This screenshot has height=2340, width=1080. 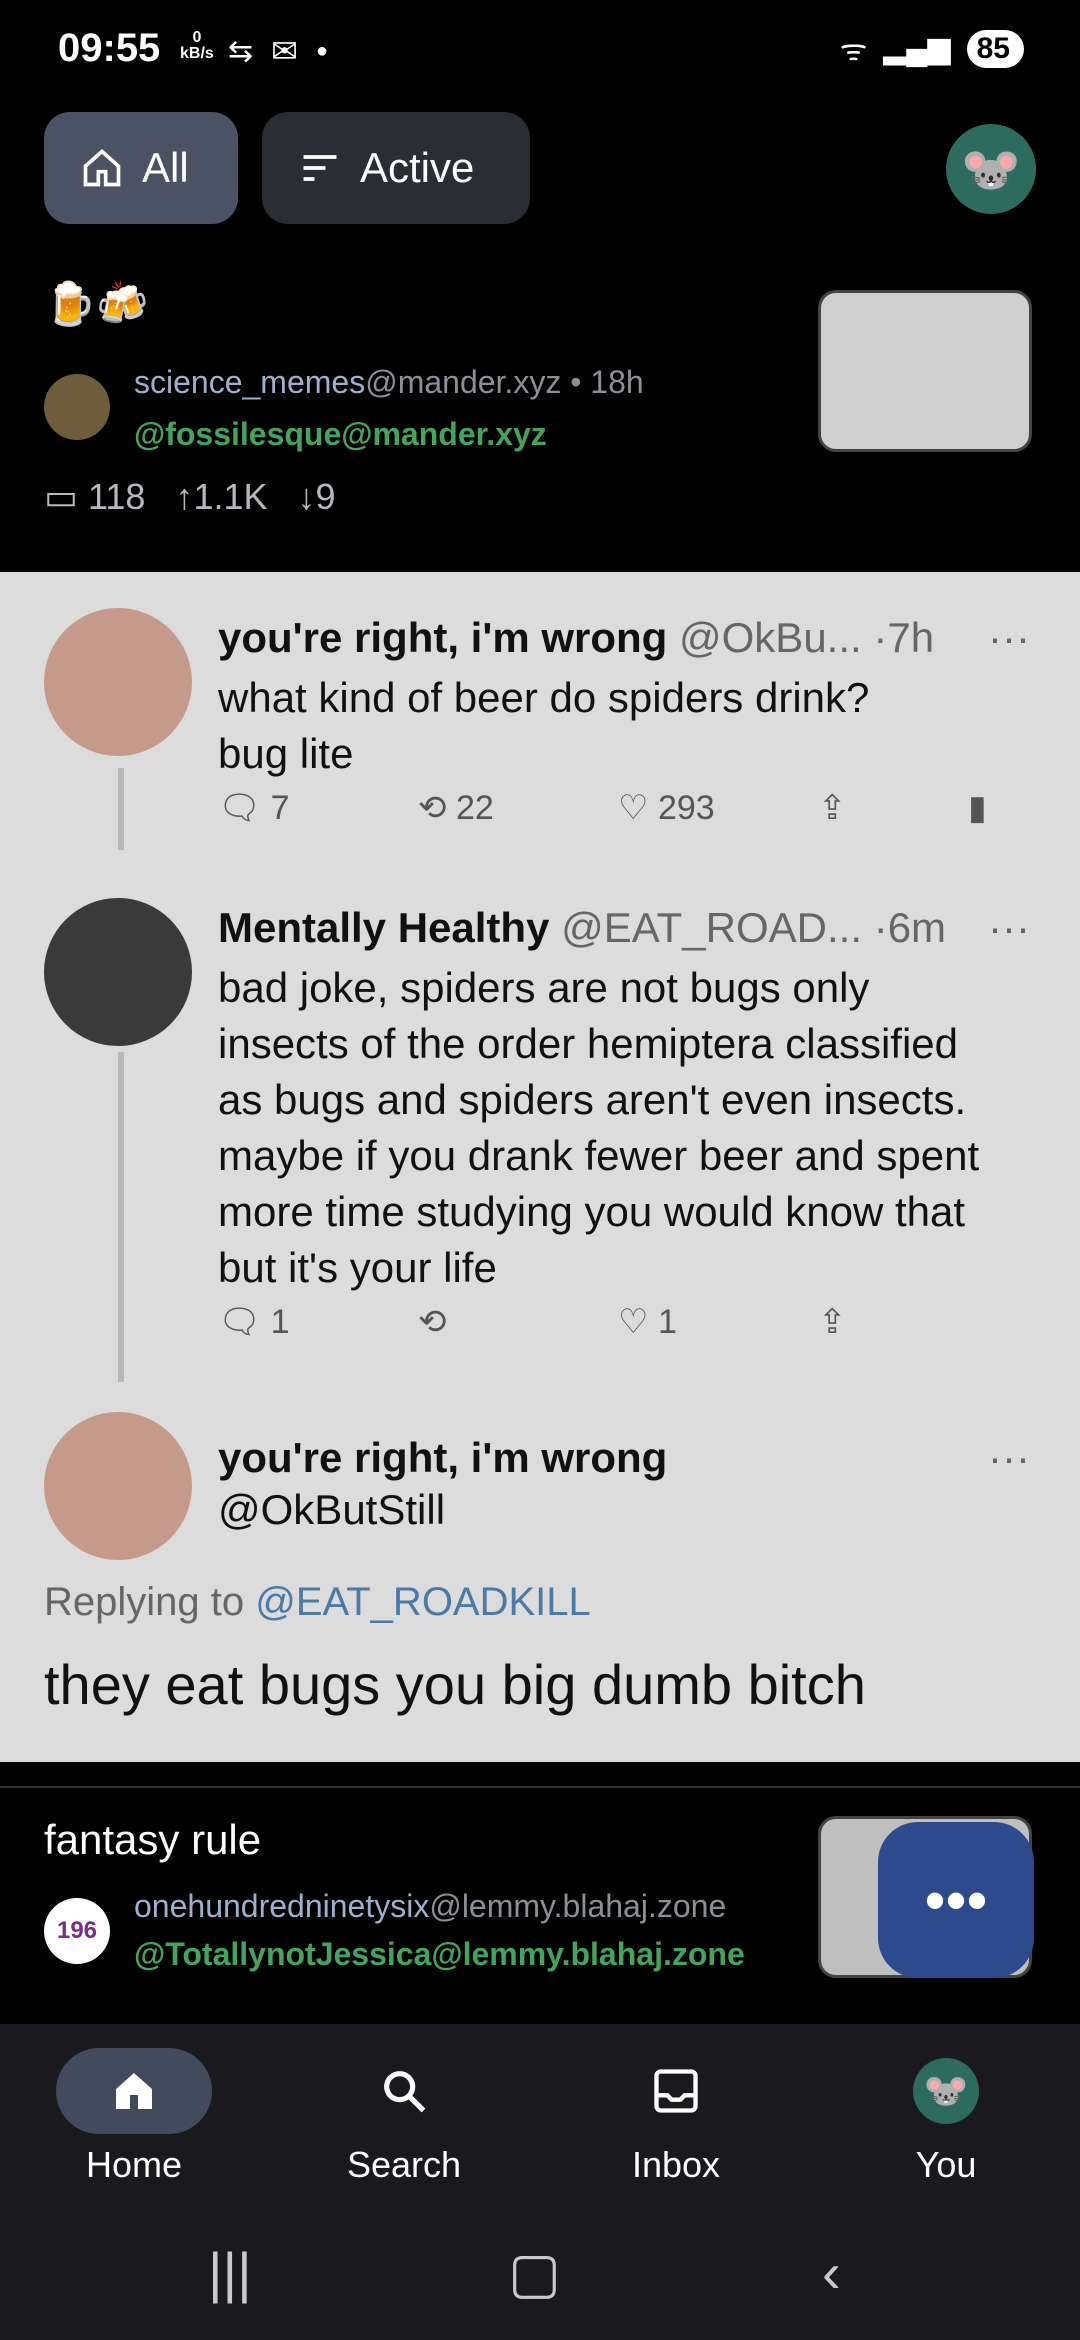 What do you see at coordinates (332, 1509) in the screenshot?
I see `tweet-handle: @OkButStill` at bounding box center [332, 1509].